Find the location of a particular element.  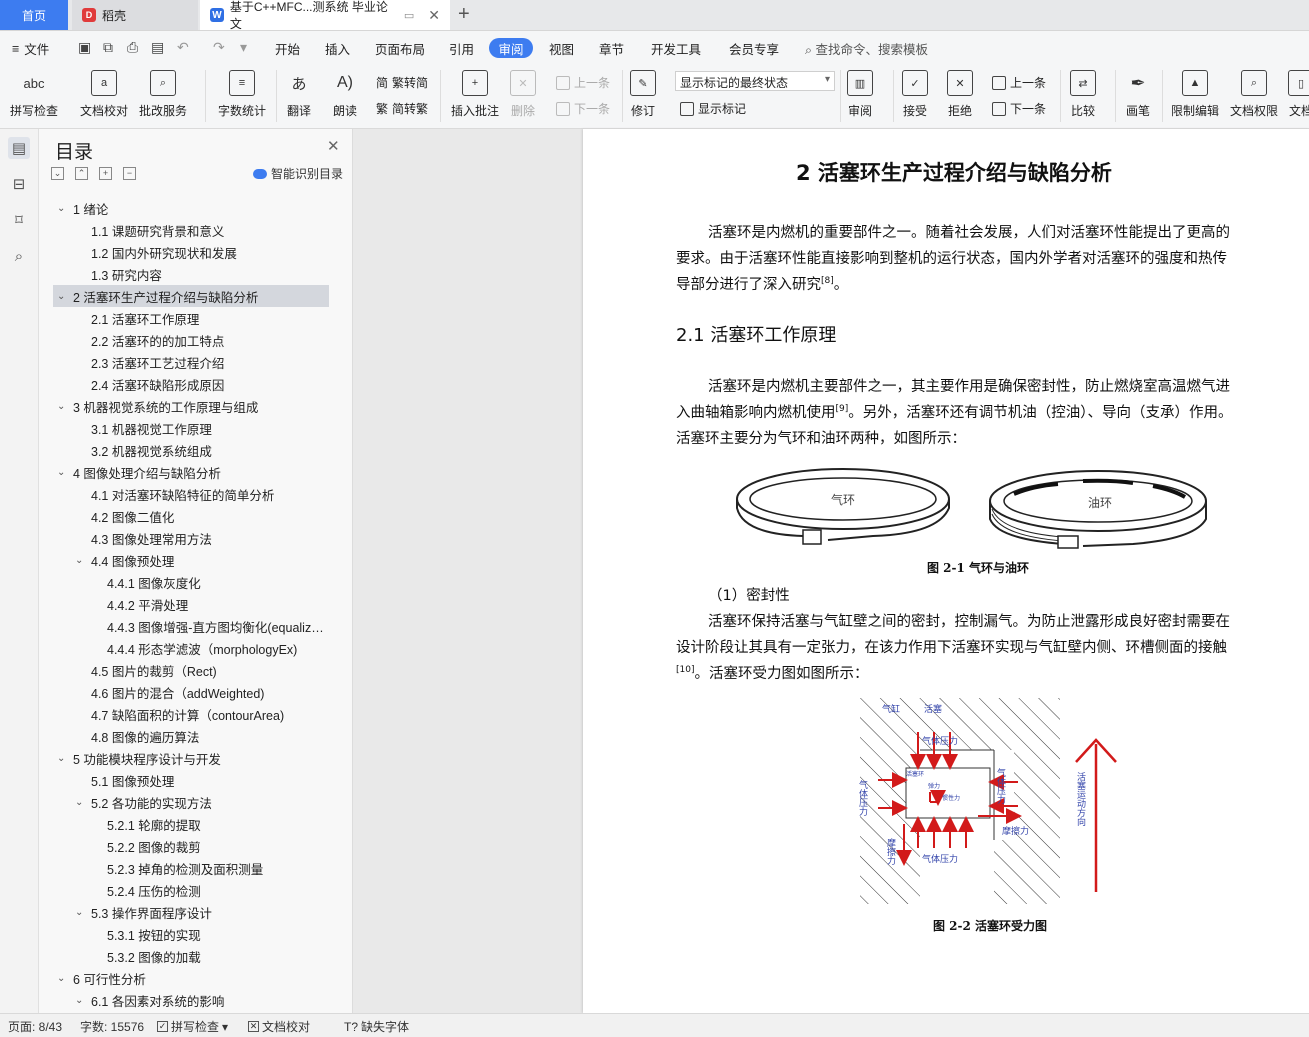

page-indicator: 页面: 8/43 is located at coordinates (35, 1026).